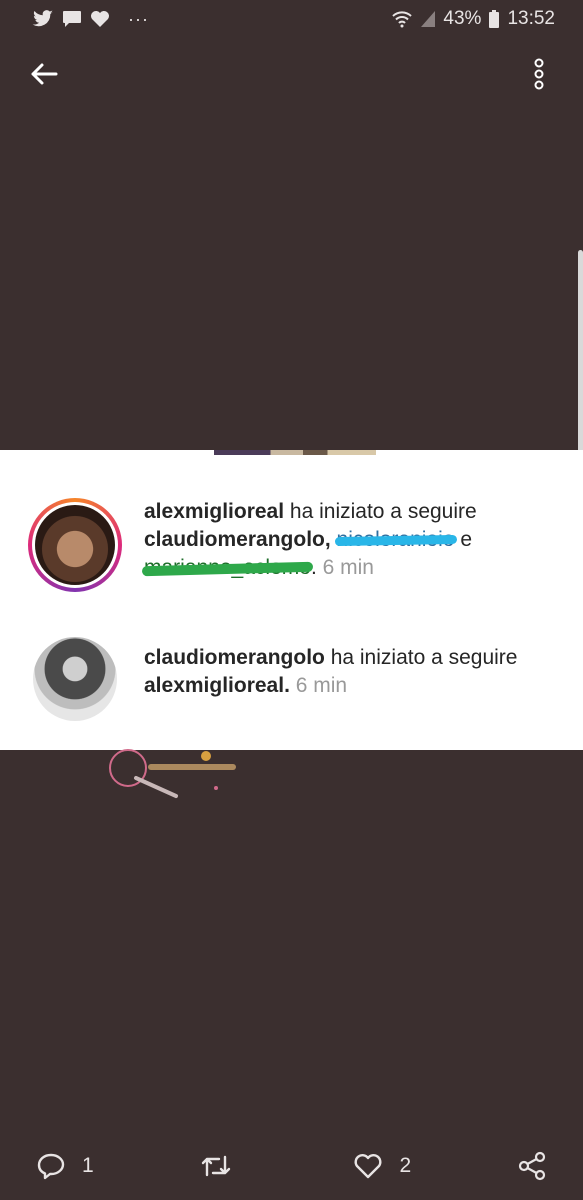 Image resolution: width=583 pixels, height=1200 pixels. I want to click on image-strip, so click(295, 452).